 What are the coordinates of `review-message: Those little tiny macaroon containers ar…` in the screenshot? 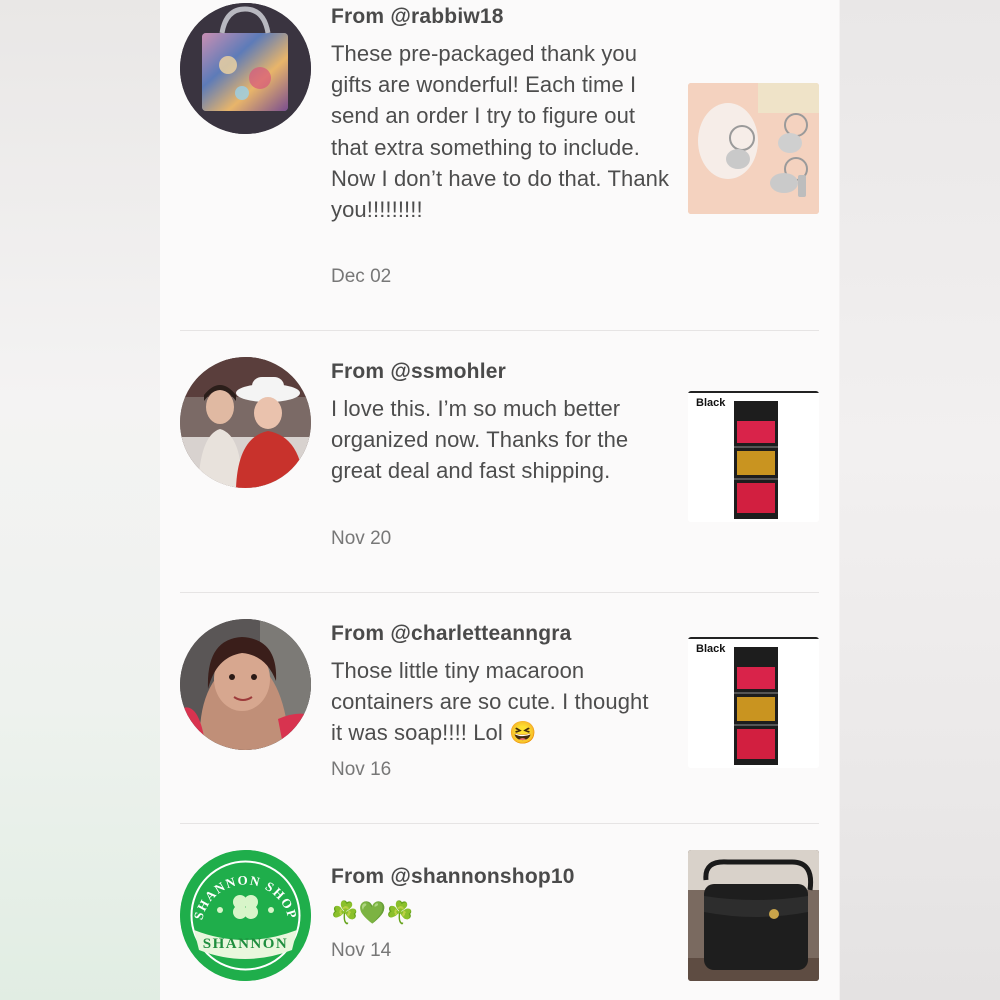 It's located at (490, 702).